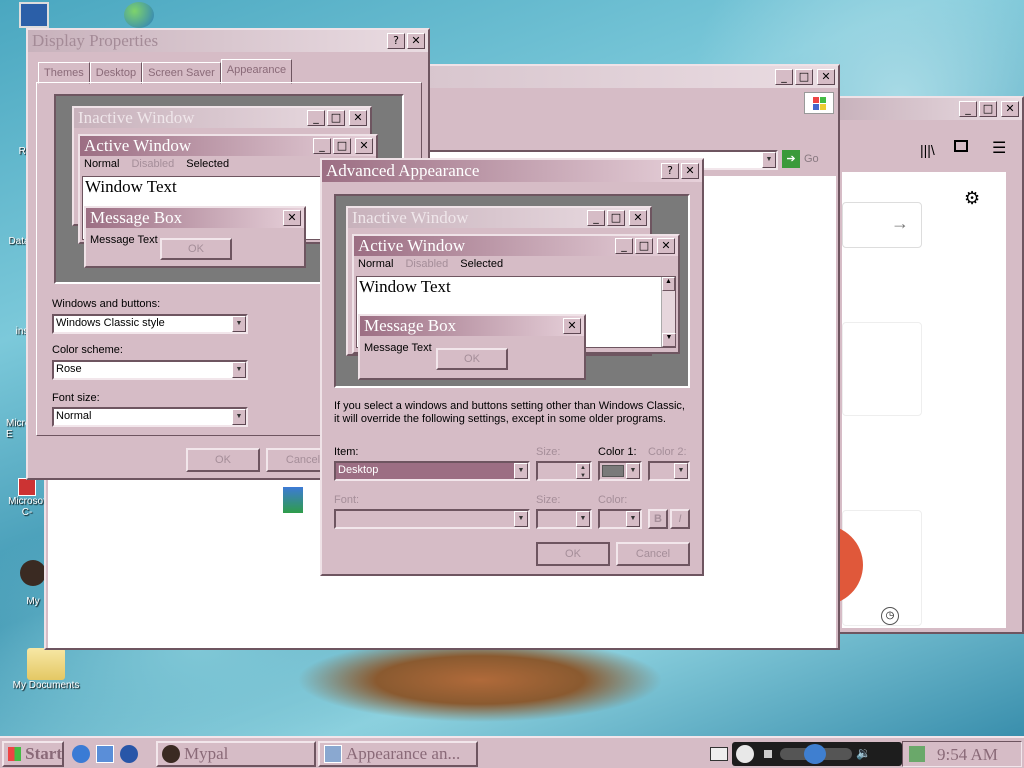 The height and width of the screenshot is (768, 1024). What do you see at coordinates (116, 73) in the screenshot?
I see `tab-desktop: Desktop` at bounding box center [116, 73].